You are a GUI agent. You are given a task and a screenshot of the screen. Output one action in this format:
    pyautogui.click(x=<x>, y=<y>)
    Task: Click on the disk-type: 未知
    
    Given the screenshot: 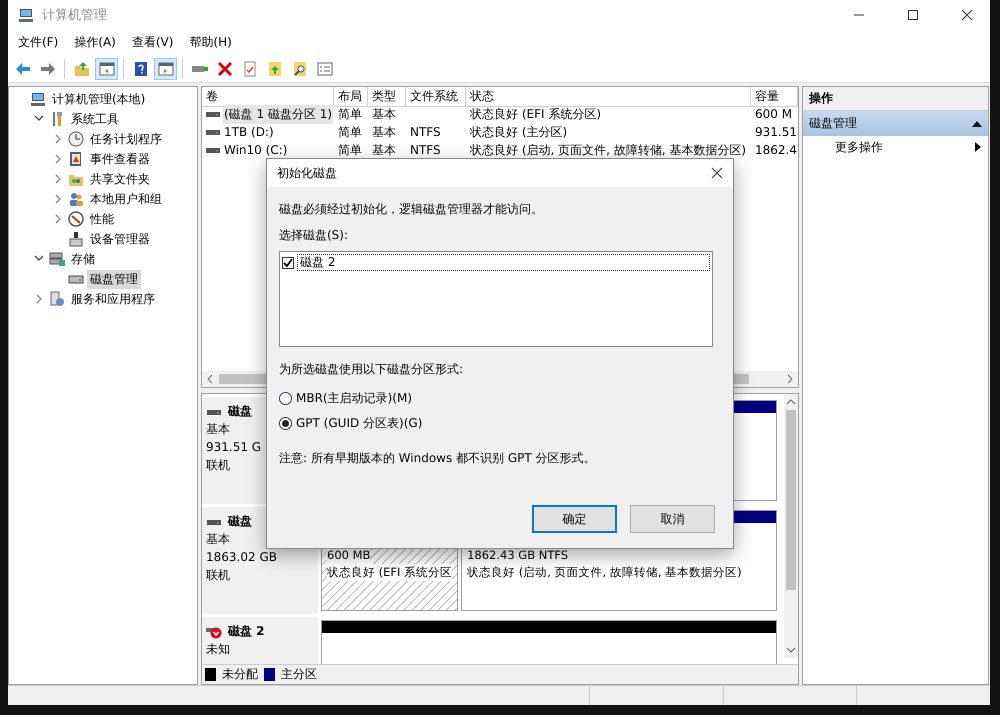 What is the action you would take?
    pyautogui.click(x=218, y=649)
    